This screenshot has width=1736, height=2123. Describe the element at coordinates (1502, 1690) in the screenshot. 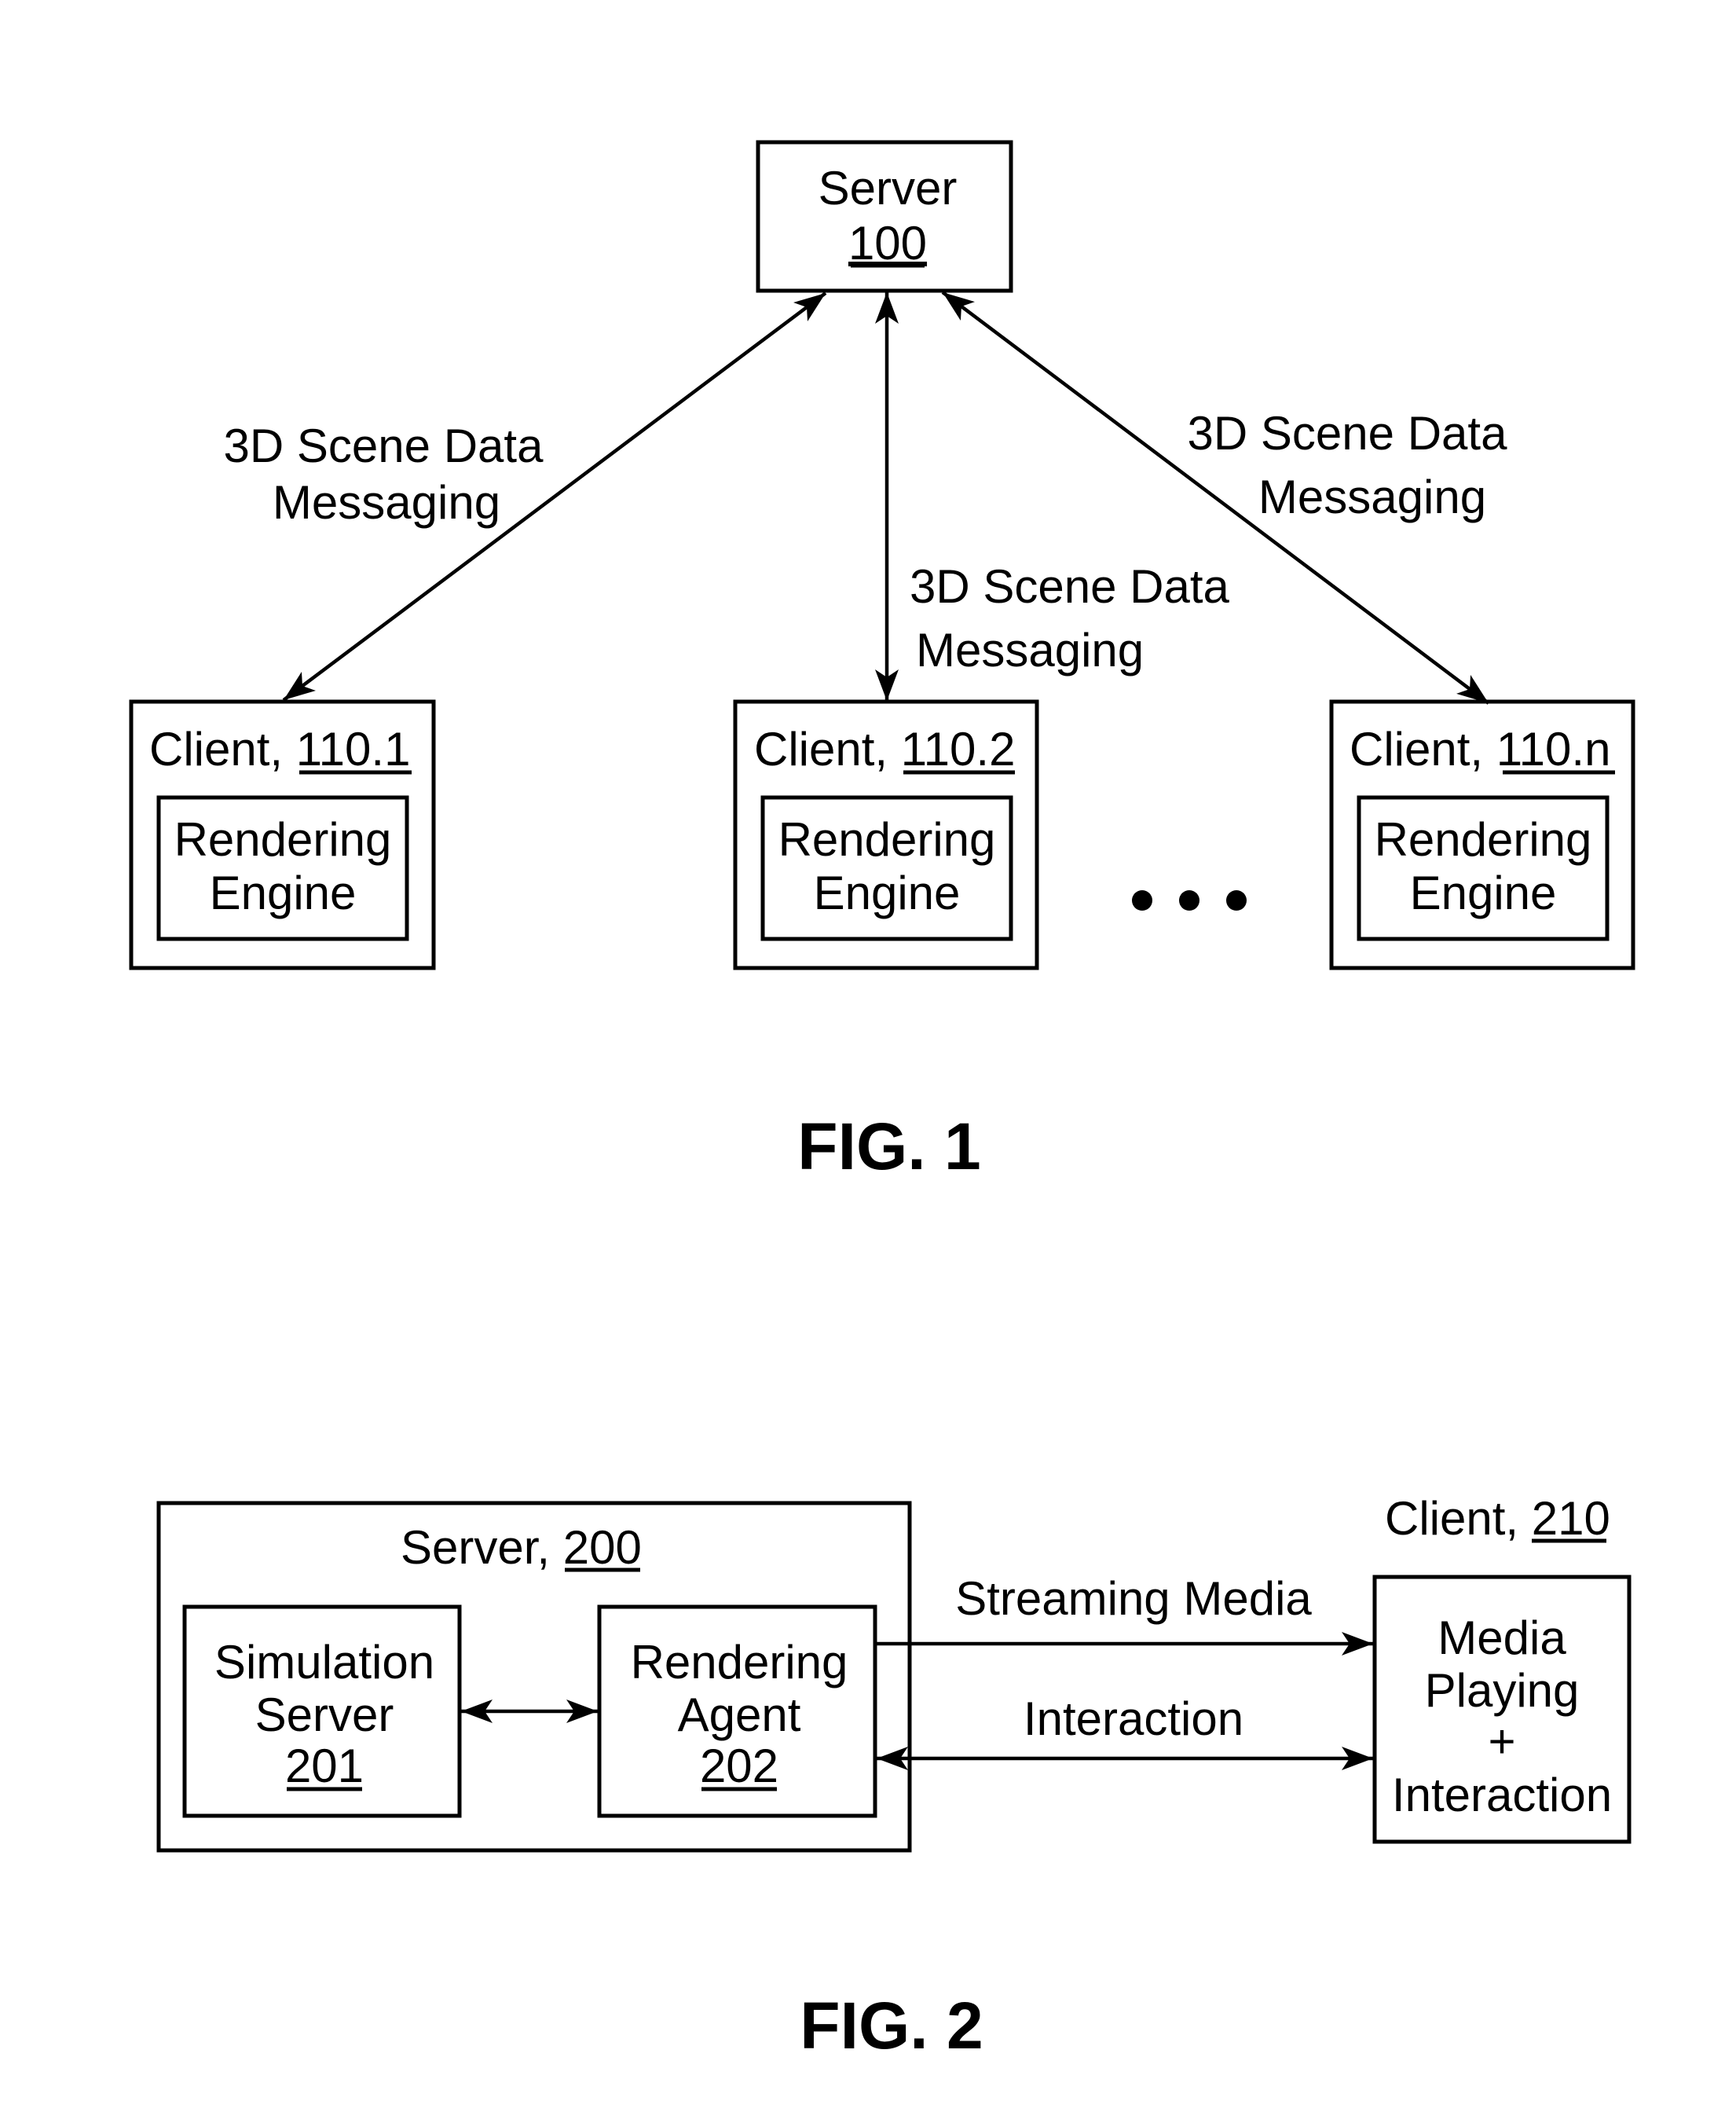

I see `client-210-line2: Playing` at that location.